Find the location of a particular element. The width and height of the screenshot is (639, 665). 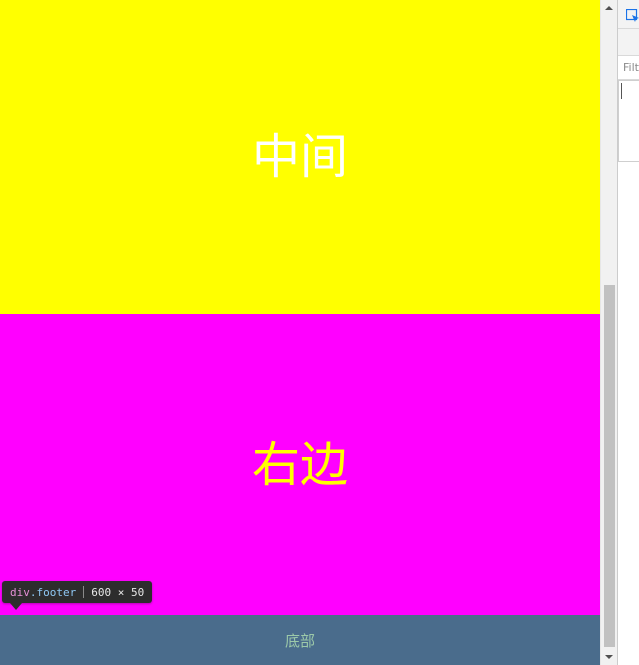

inspector-tooltip-dimensions: 600 × 50 is located at coordinates (118, 592).